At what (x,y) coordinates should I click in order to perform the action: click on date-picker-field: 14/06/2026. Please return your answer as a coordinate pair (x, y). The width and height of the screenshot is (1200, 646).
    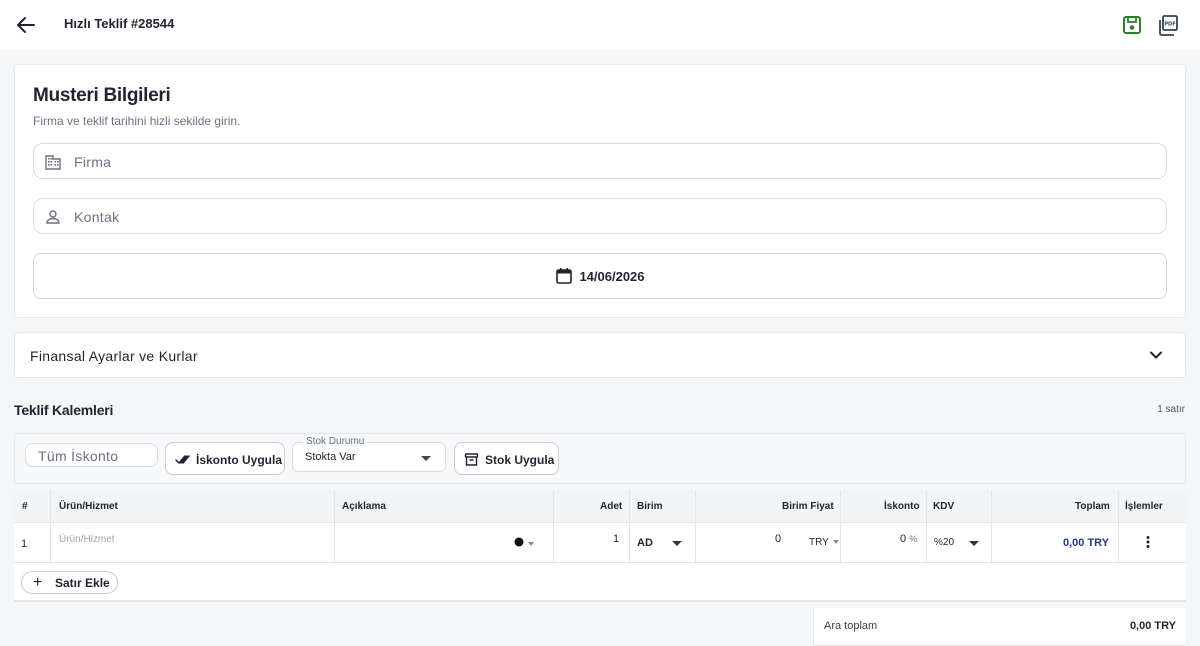
    Looking at the image, I should click on (600, 276).